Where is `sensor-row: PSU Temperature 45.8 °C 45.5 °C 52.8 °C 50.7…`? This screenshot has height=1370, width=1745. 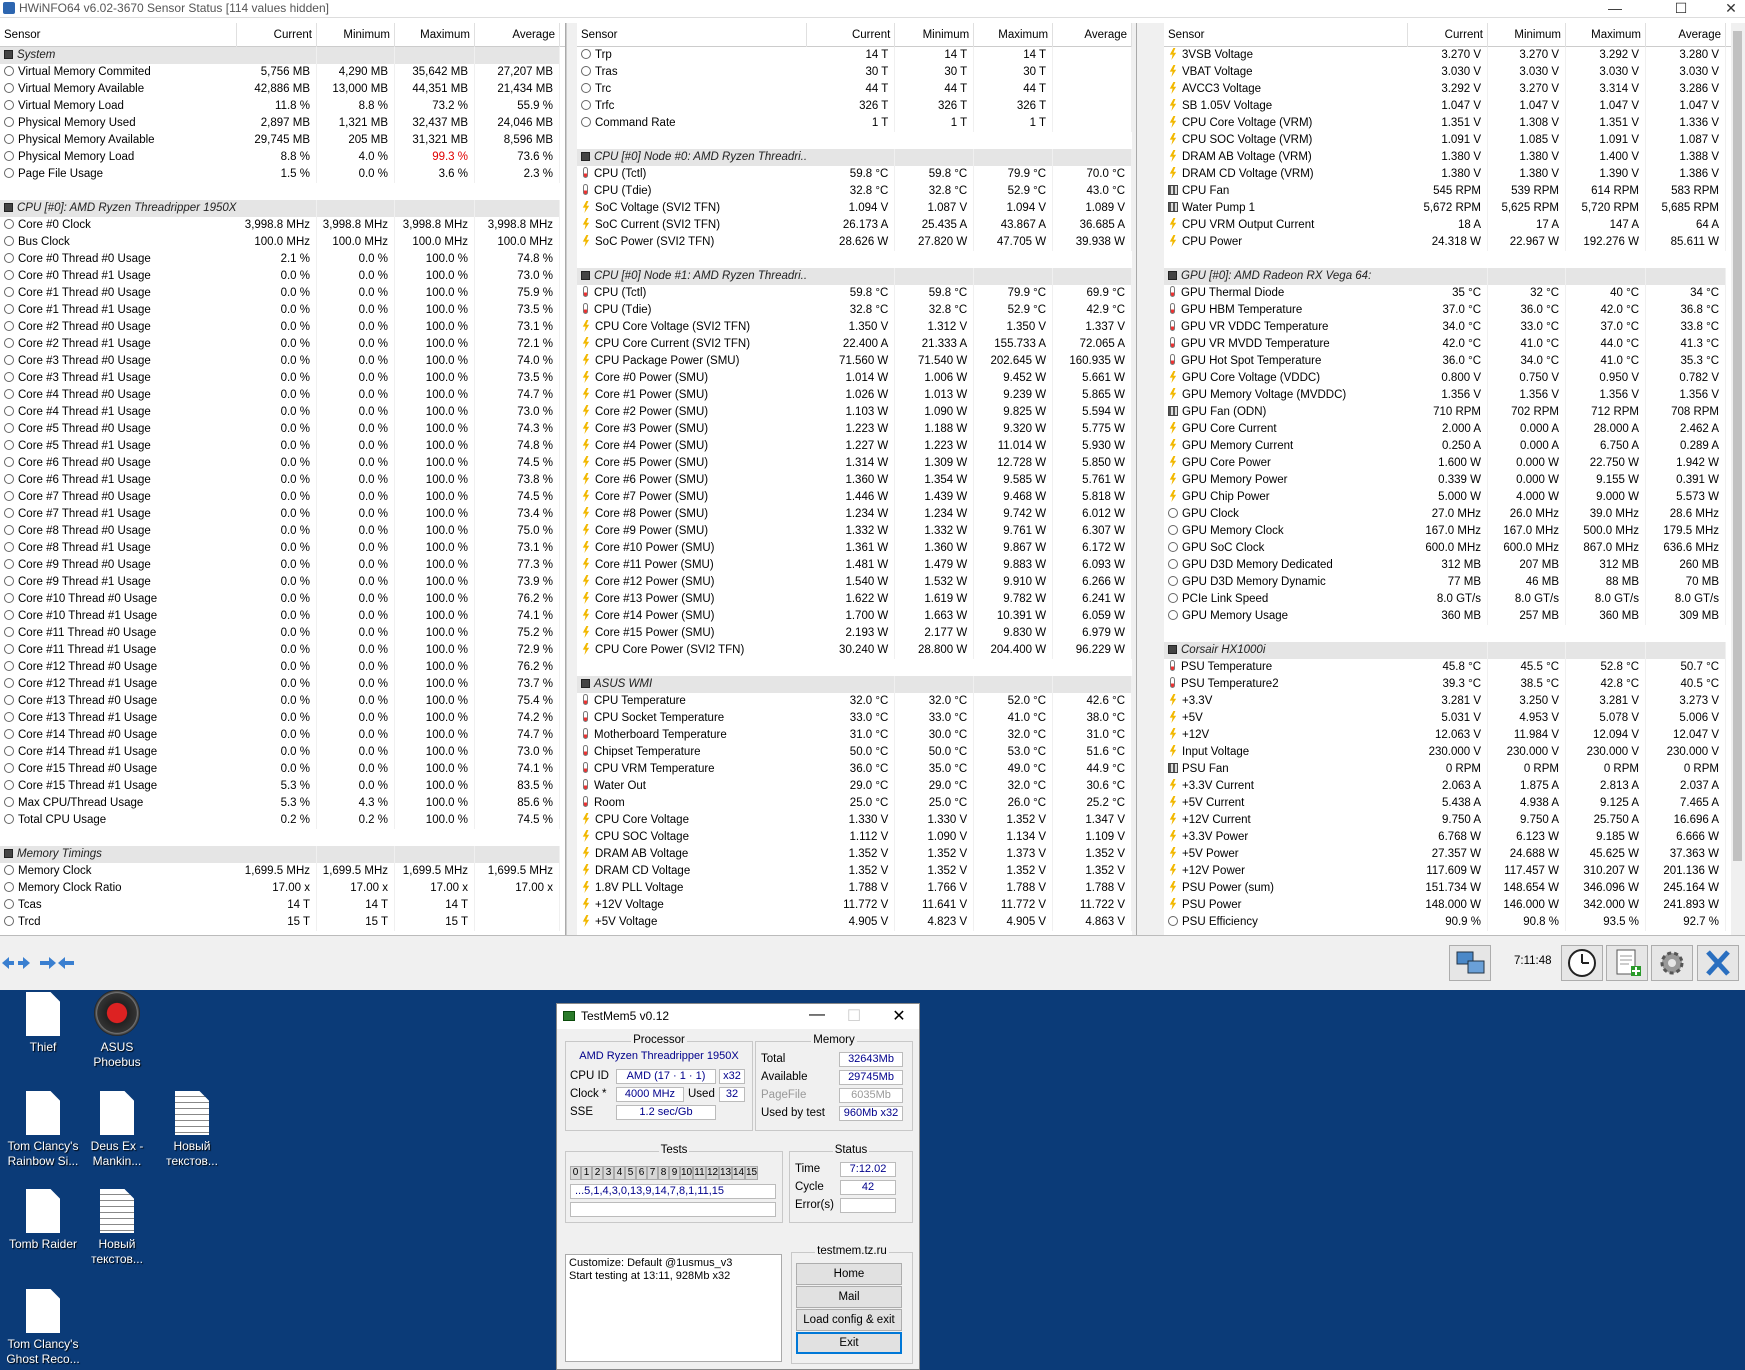 sensor-row: PSU Temperature 45.8 °C 45.5 °C 52.8 °C 50.7… is located at coordinates (1447, 667).